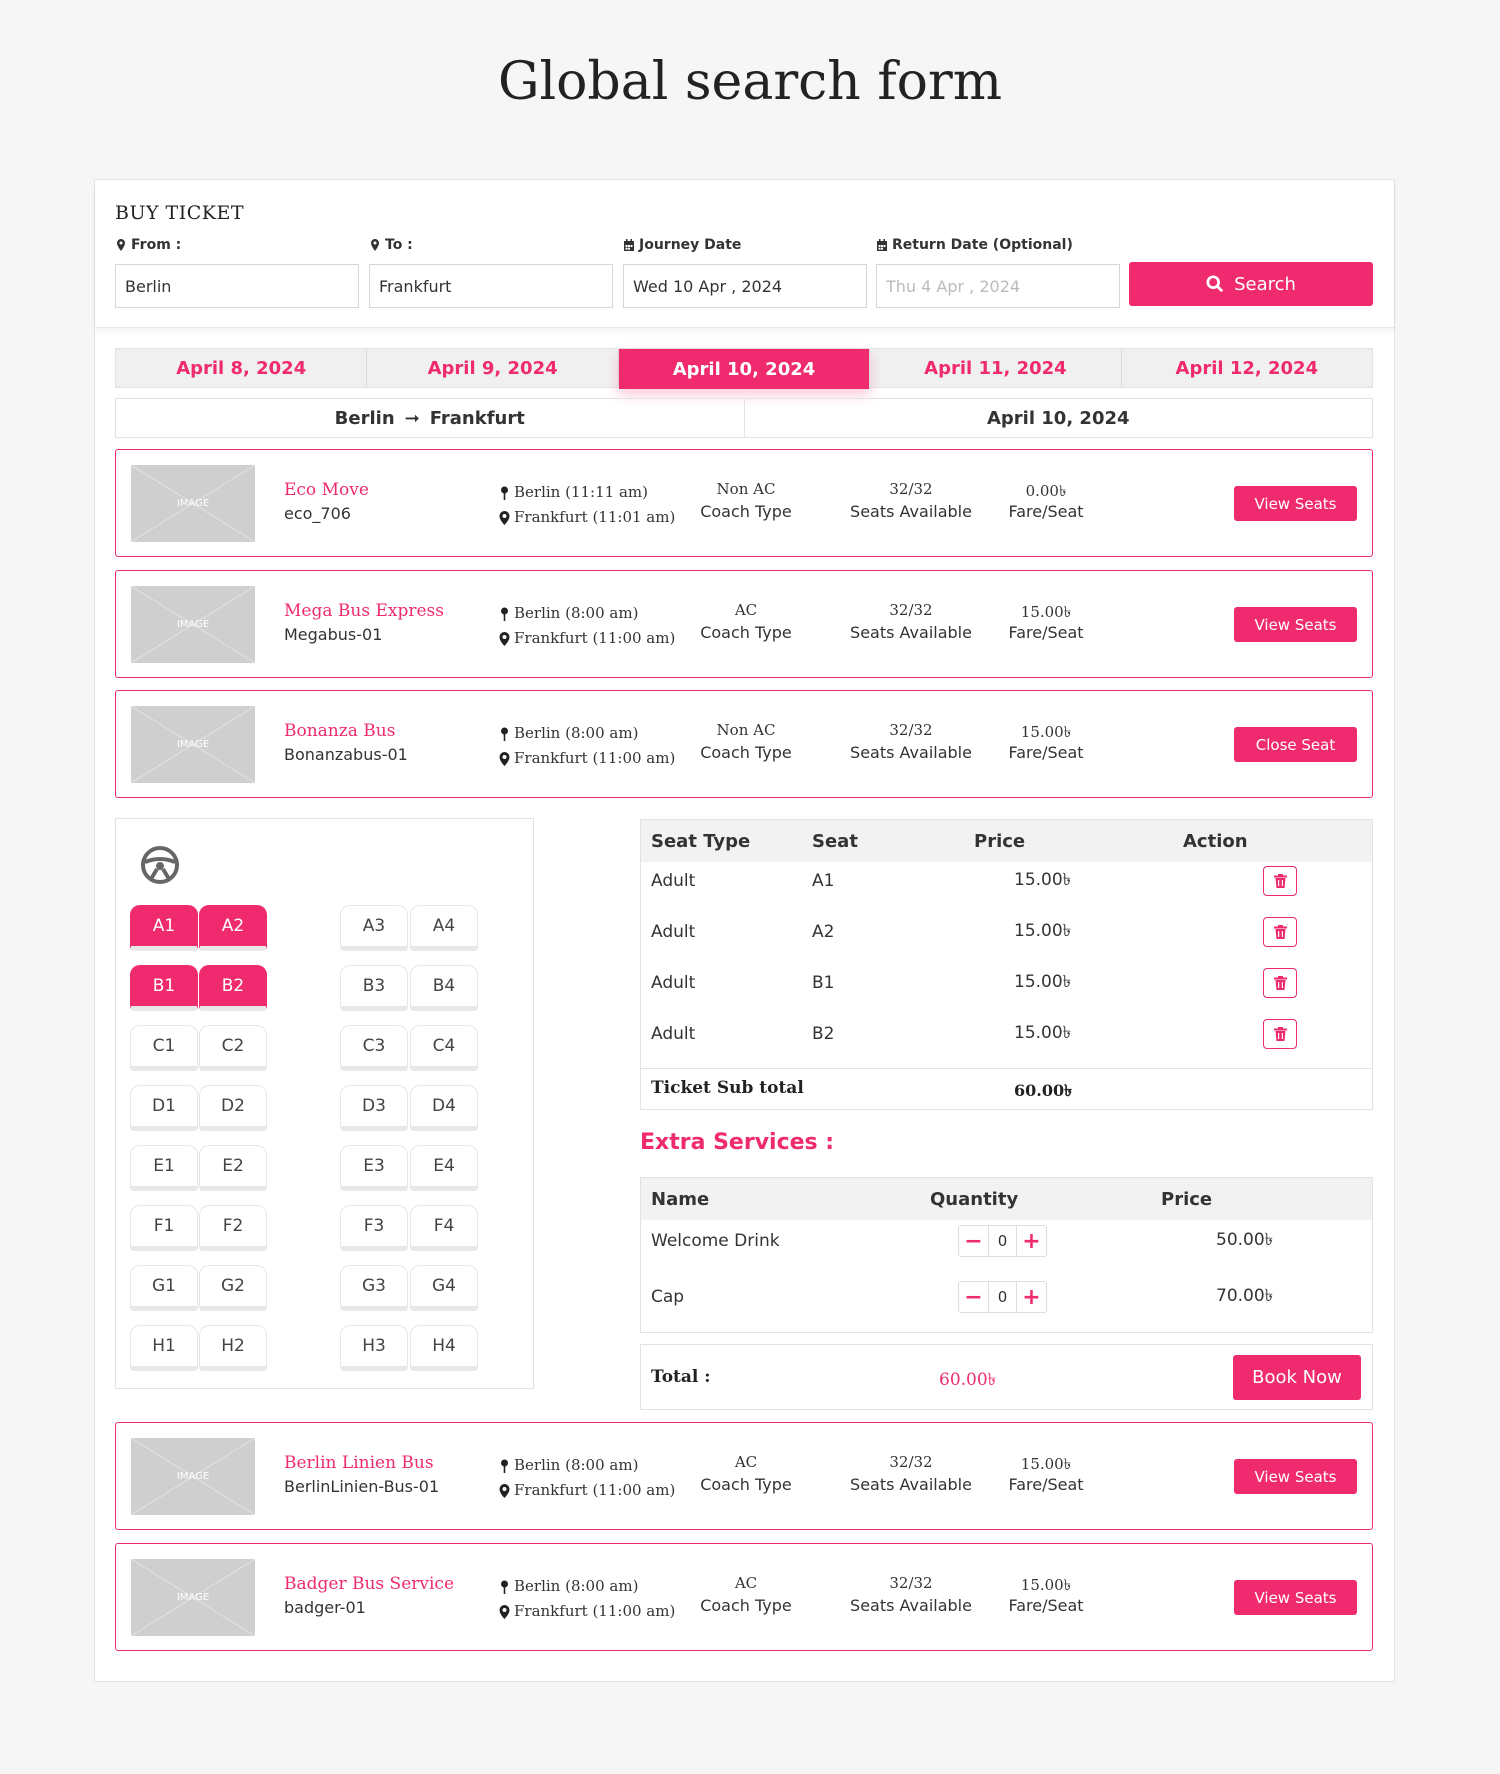 Image resolution: width=1500 pixels, height=1774 pixels. I want to click on subtotal-label: Ticket Sub total, so click(727, 1088).